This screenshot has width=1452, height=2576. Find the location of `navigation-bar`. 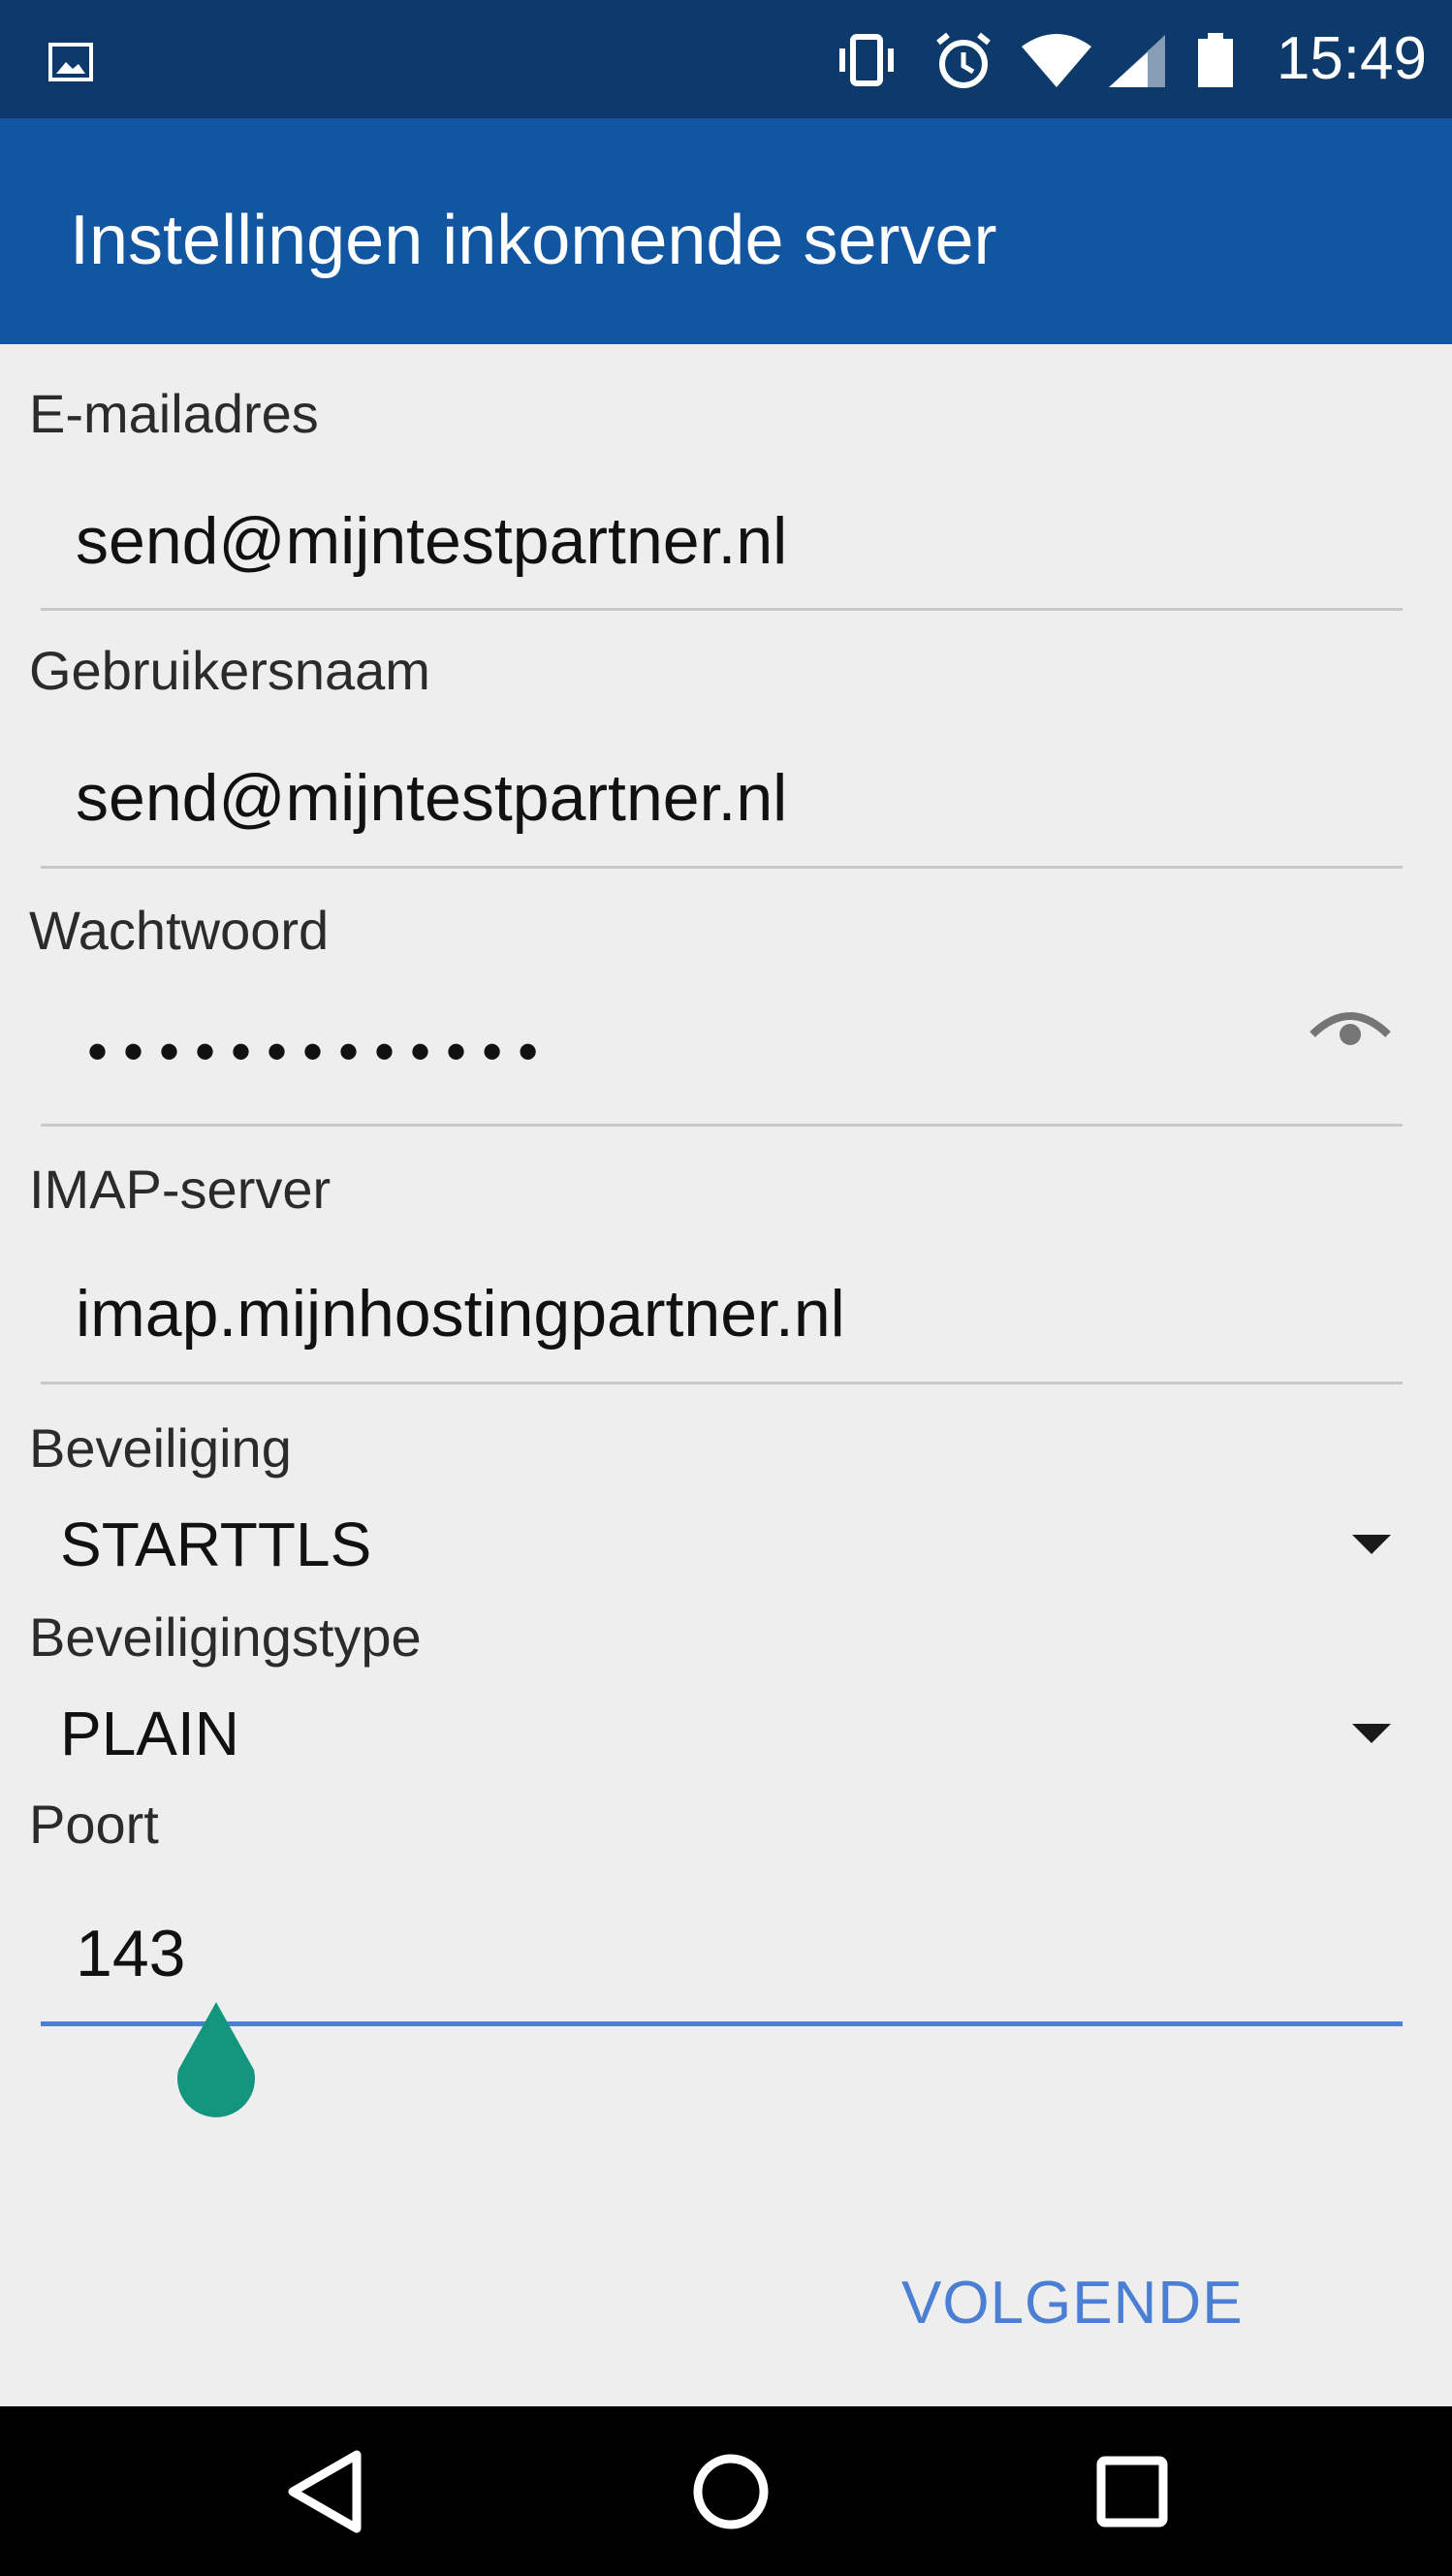

navigation-bar is located at coordinates (726, 2491).